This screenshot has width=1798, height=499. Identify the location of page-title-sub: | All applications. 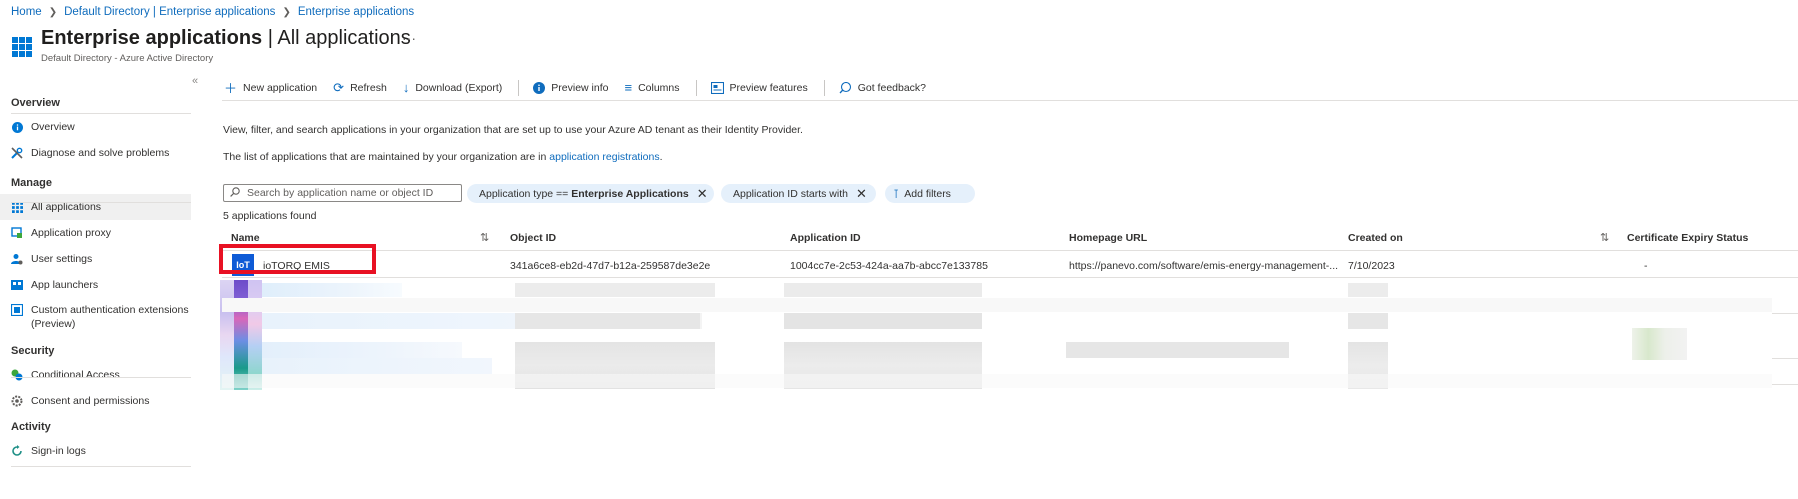
(336, 38).